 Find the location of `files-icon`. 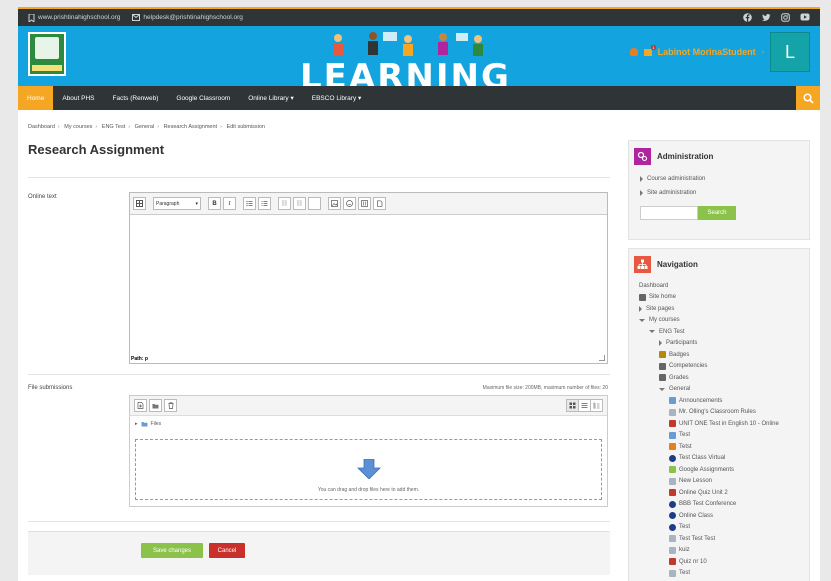

files-icon is located at coordinates (380, 203).